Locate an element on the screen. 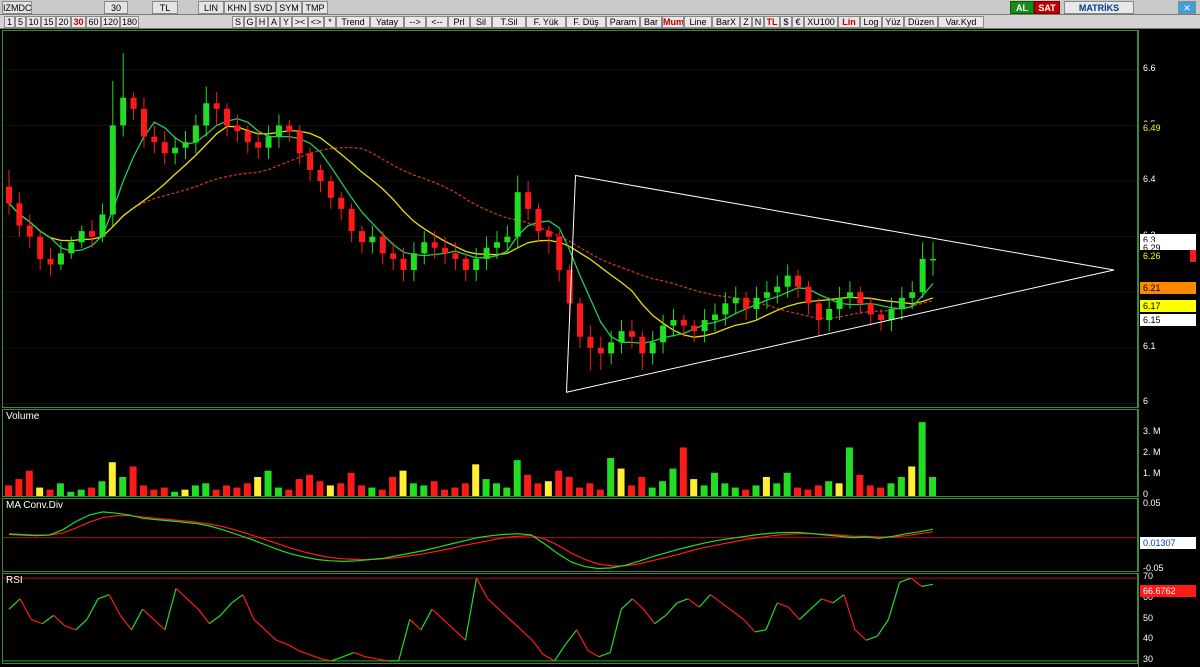 The width and height of the screenshot is (1200, 667). tool-tl-button: TL is located at coordinates (772, 22).